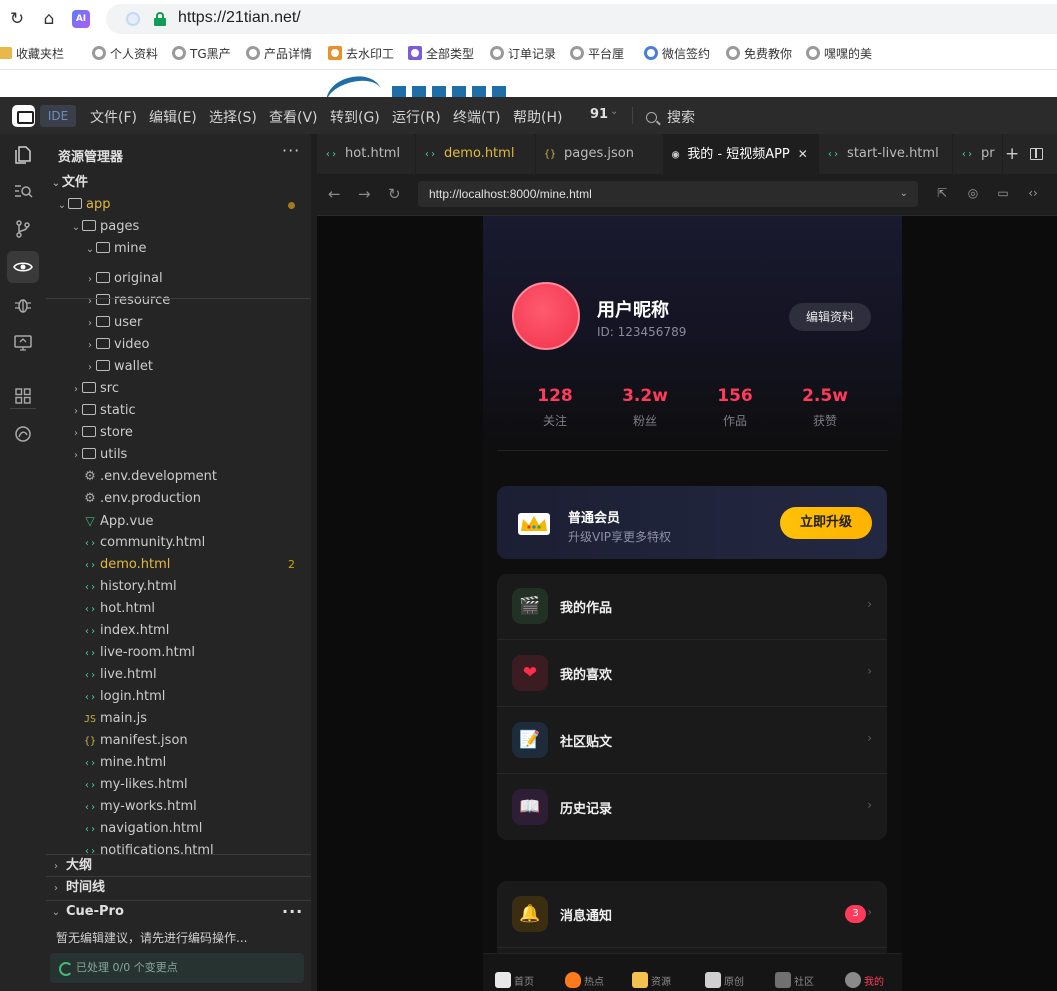  I want to click on tree-file: ‹› community.html, so click(178, 543).